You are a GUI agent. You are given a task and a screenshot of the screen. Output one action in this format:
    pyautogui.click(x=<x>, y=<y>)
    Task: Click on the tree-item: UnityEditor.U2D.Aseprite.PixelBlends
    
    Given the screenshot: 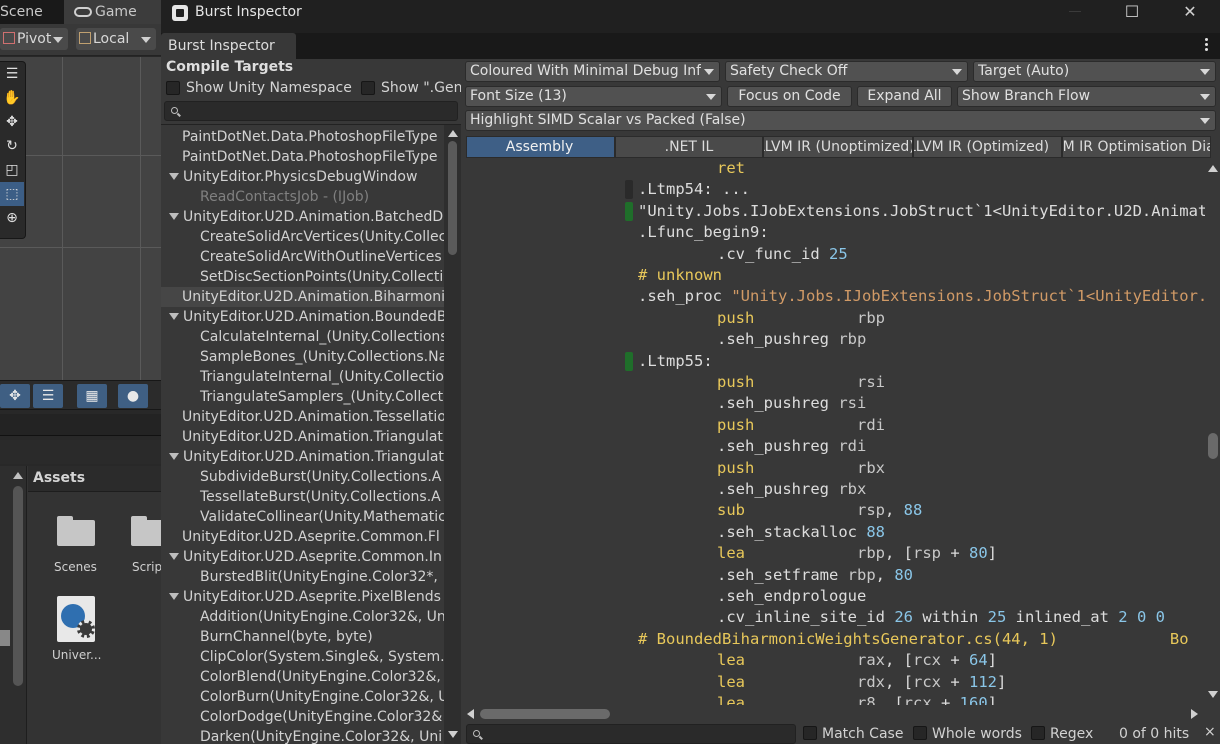 What is the action you would take?
    pyautogui.click(x=302, y=597)
    